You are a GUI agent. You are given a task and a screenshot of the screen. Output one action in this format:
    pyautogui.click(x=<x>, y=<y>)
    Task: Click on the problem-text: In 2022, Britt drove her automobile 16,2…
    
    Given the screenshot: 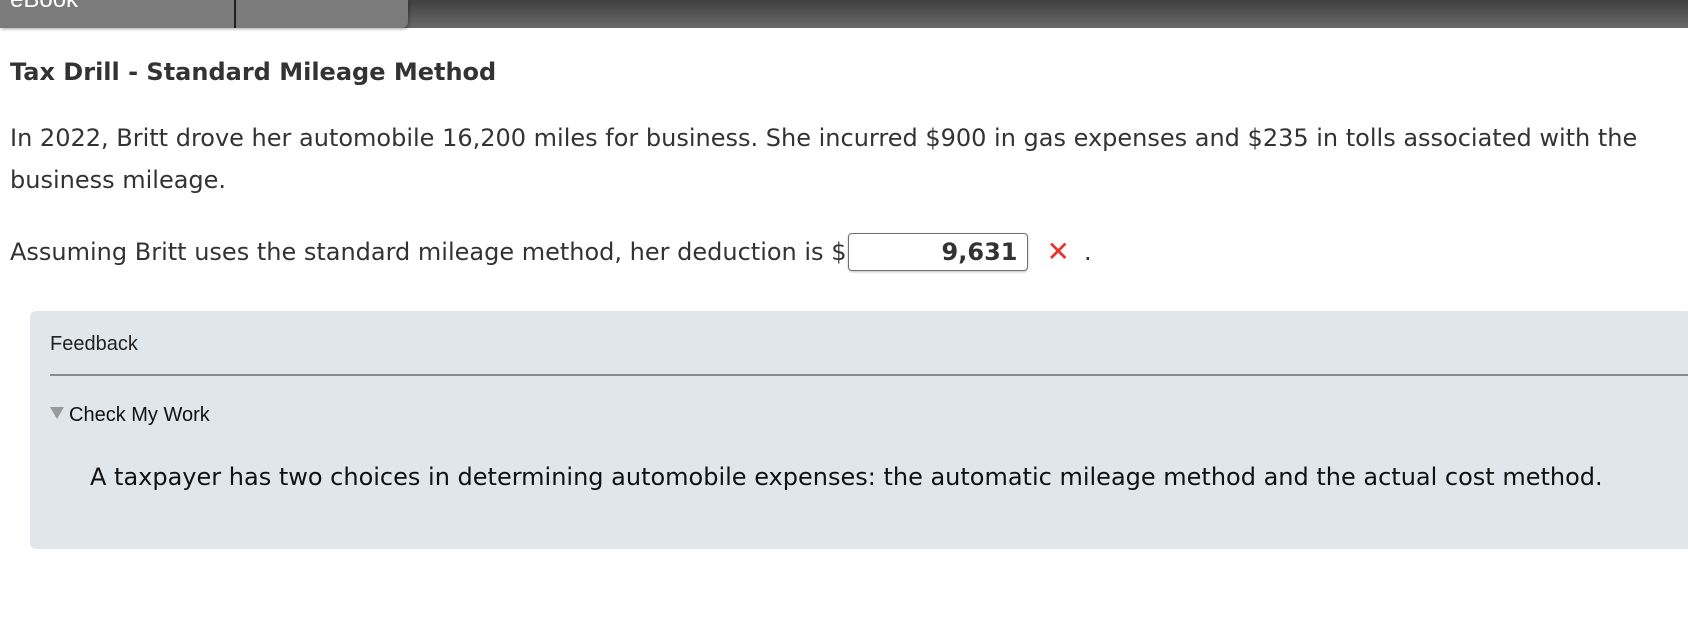 What is the action you would take?
    pyautogui.click(x=824, y=159)
    